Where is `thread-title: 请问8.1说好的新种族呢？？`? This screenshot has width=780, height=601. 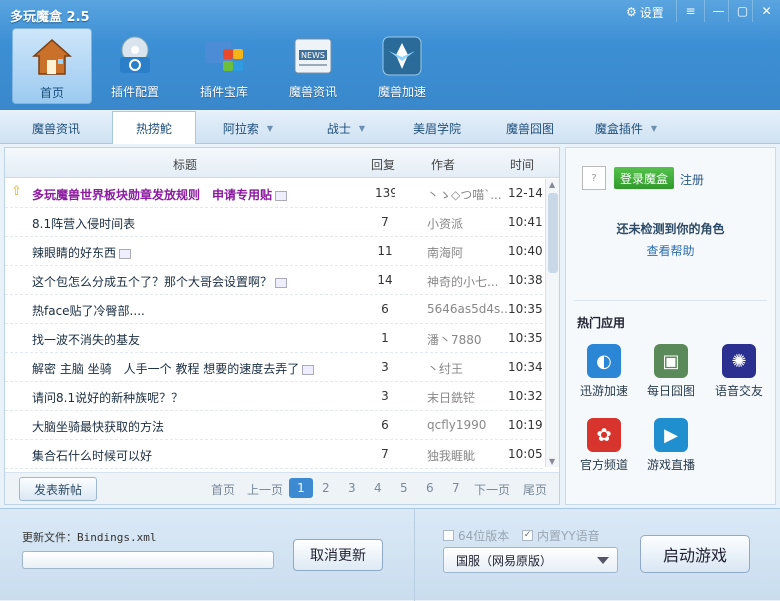 thread-title: 请问8.1说好的新种族呢？？ is located at coordinates (197, 397).